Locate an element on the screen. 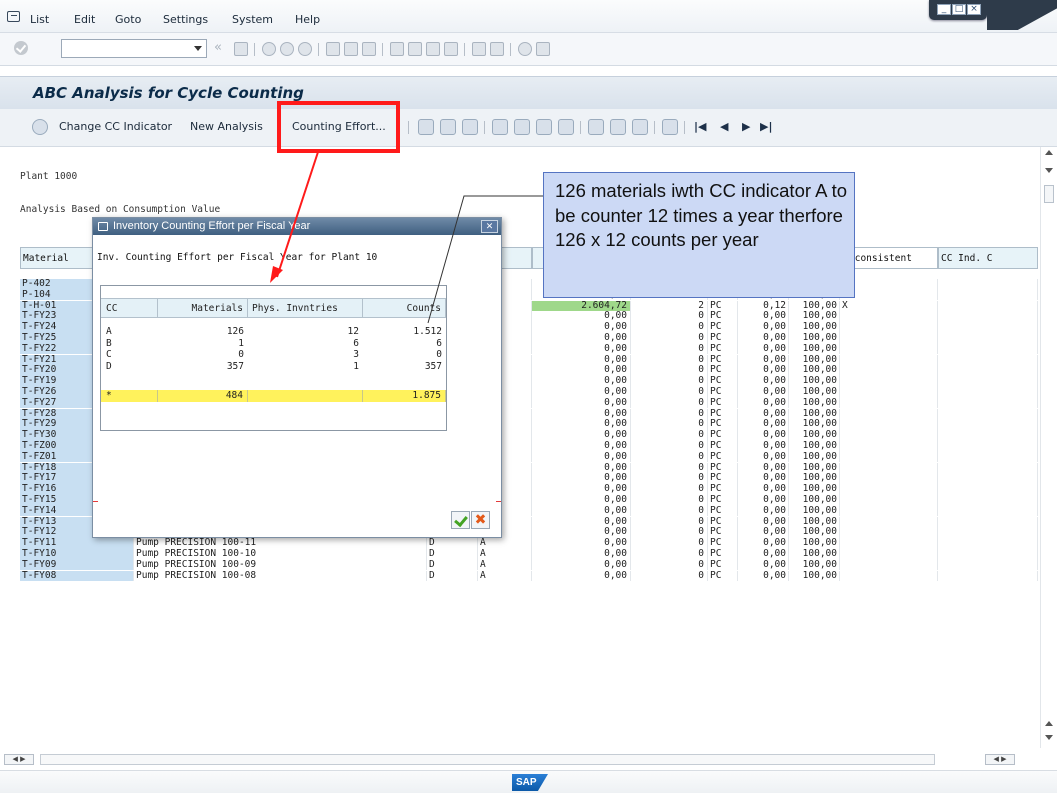 This screenshot has width=1057, height=793. menu-edit: Edit is located at coordinates (84, 19).